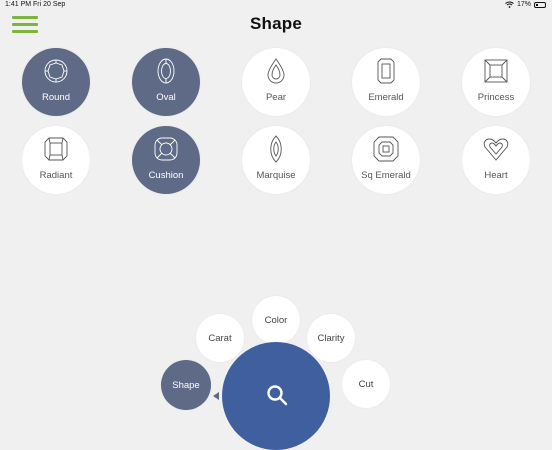 Image resolution: width=552 pixels, height=450 pixels. I want to click on shape-marquise: Marquise, so click(276, 160).